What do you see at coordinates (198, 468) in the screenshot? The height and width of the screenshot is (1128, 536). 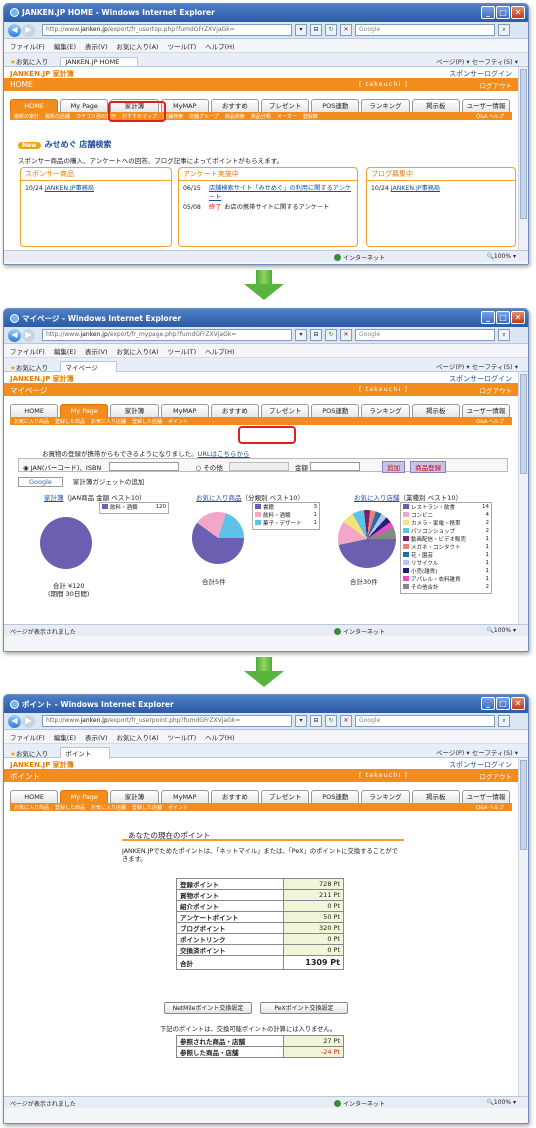 I see `radio-other: ○` at bounding box center [198, 468].